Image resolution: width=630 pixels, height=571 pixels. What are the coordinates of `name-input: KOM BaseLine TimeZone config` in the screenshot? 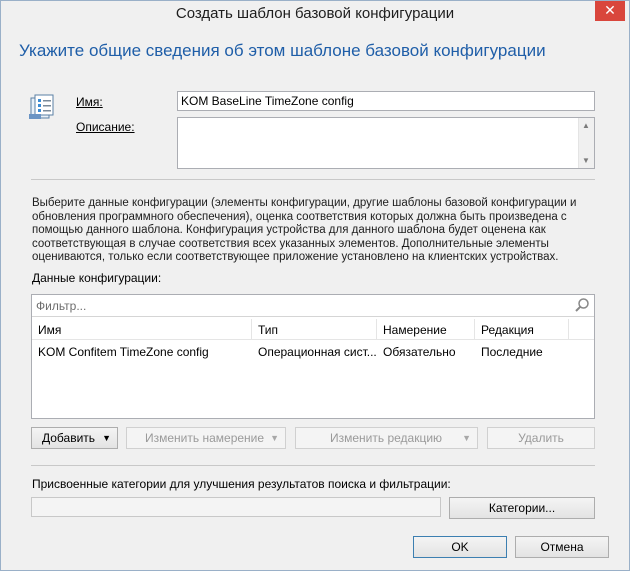 It's located at (386, 101).